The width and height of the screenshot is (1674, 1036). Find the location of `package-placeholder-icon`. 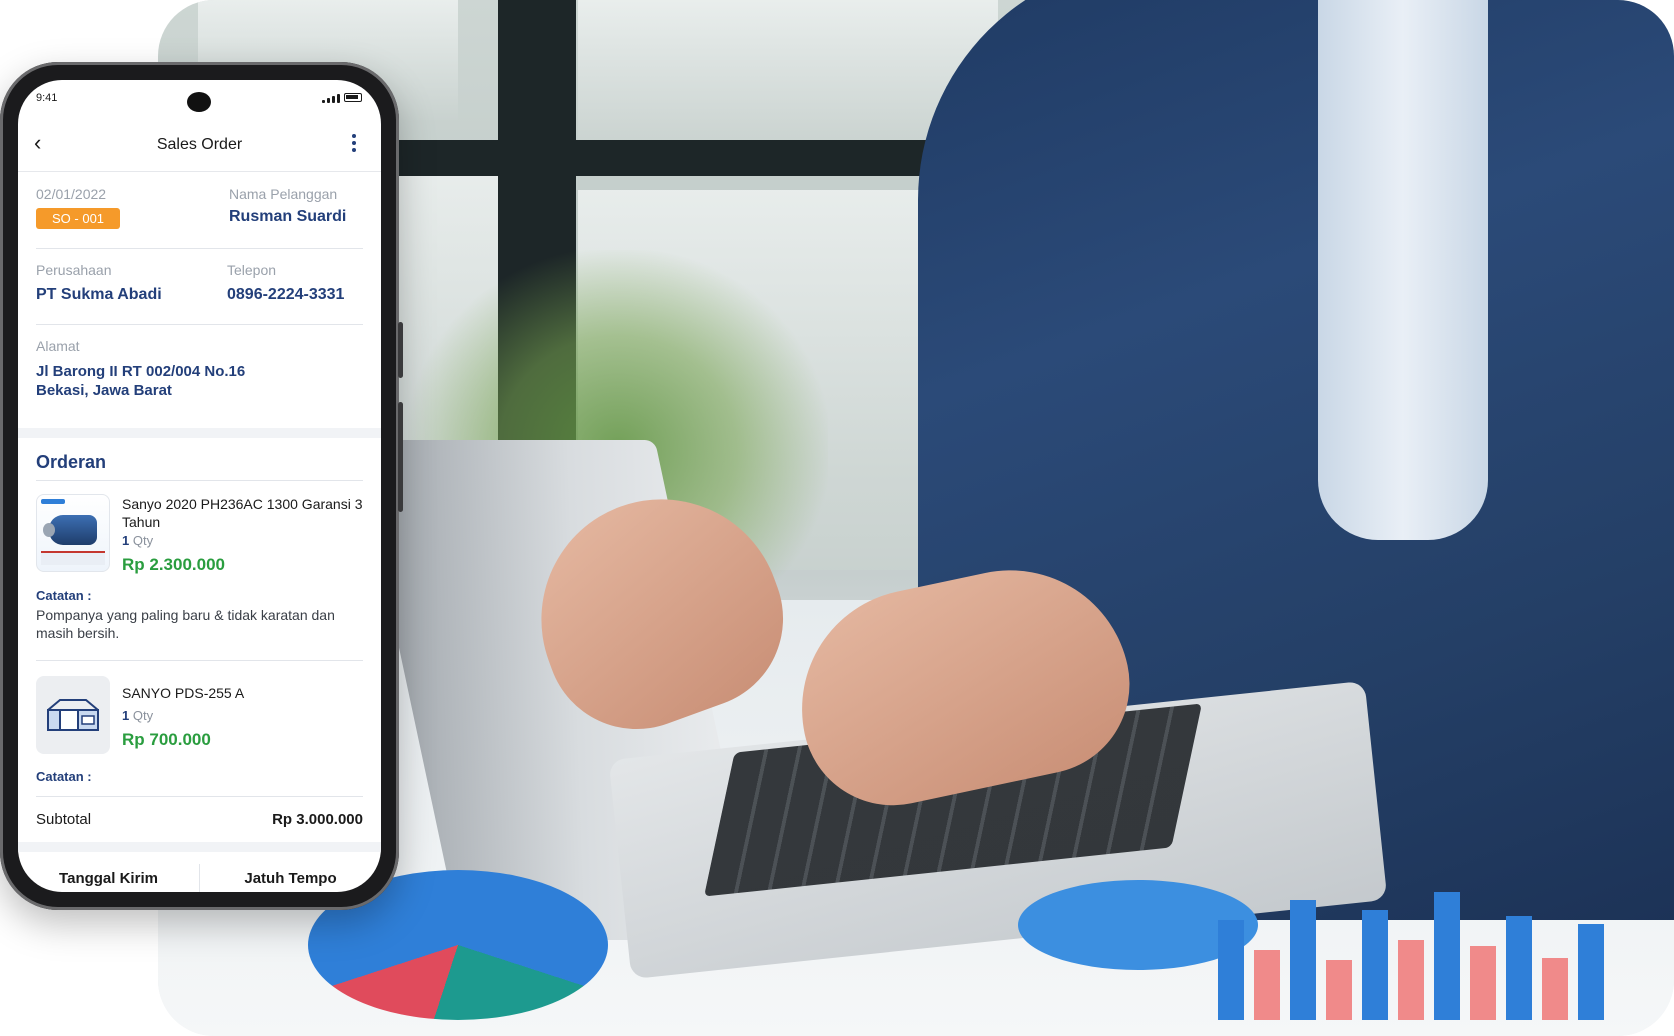

package-placeholder-icon is located at coordinates (73, 715).